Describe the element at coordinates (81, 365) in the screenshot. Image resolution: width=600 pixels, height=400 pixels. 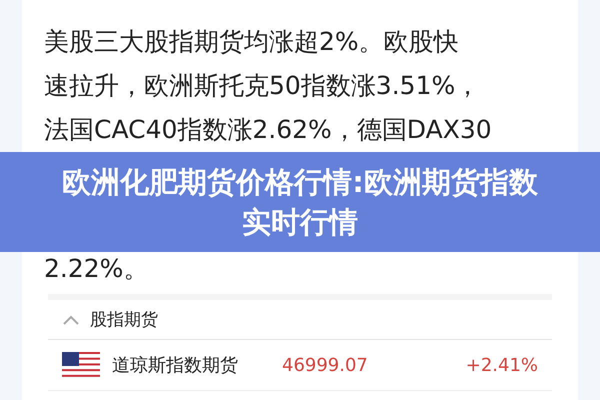
I see `us-flag-icon` at that location.